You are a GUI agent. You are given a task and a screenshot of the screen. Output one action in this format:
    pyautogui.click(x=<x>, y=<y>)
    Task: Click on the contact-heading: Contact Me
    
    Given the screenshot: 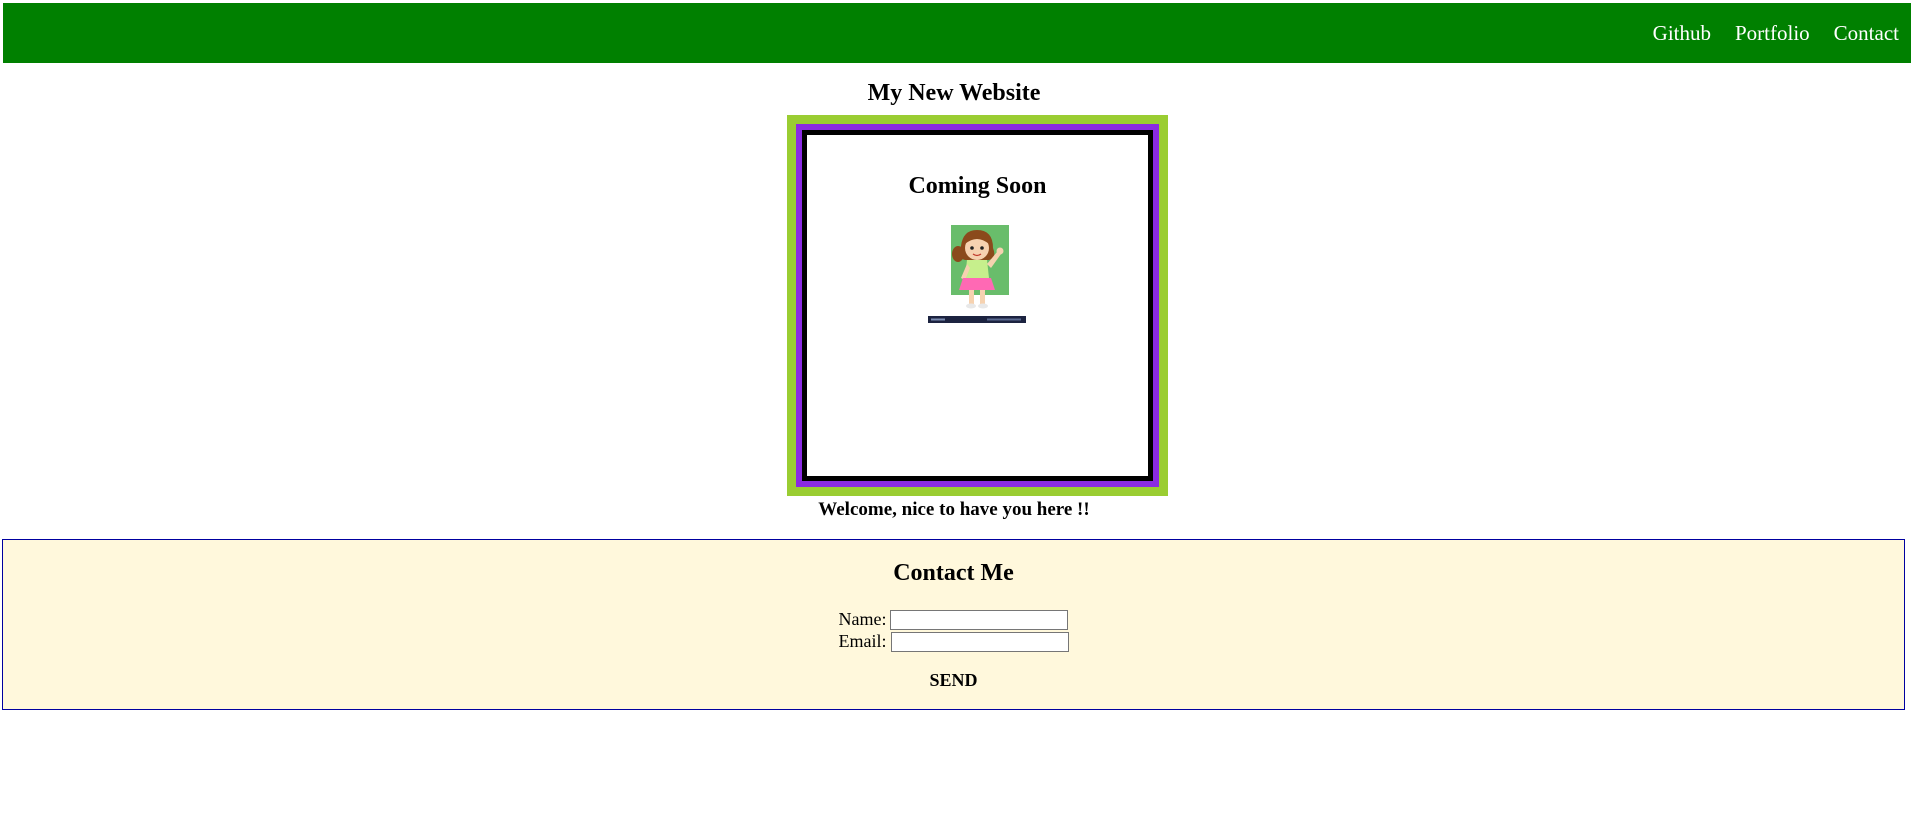 What is the action you would take?
    pyautogui.click(x=953, y=573)
    